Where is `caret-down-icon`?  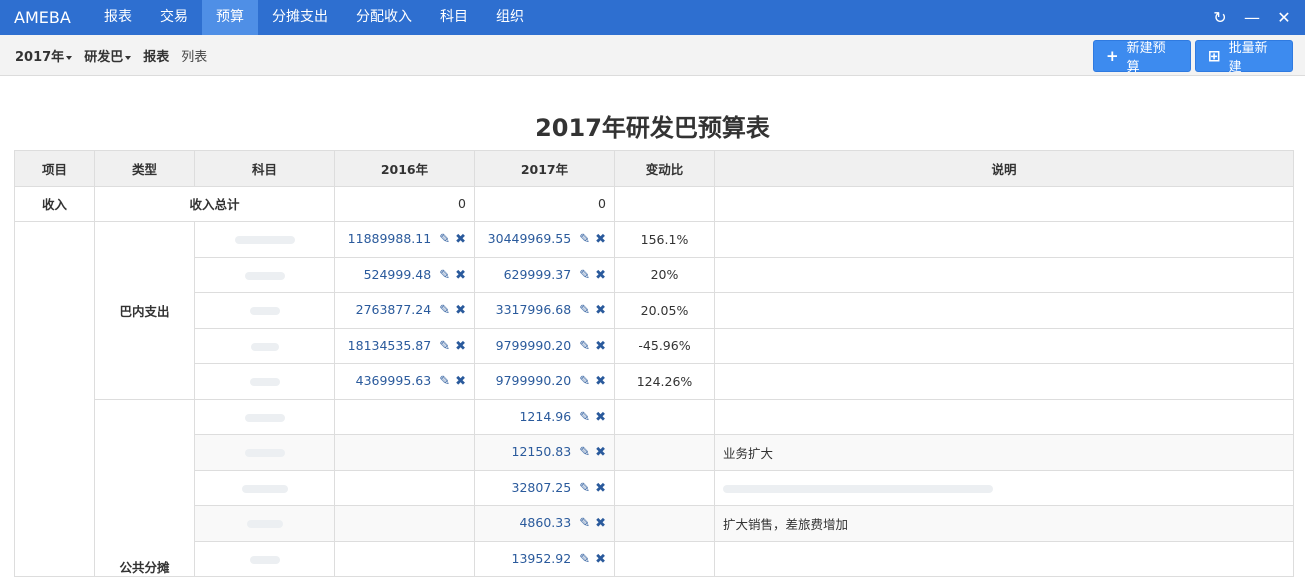
caret-down-icon is located at coordinates (69, 57).